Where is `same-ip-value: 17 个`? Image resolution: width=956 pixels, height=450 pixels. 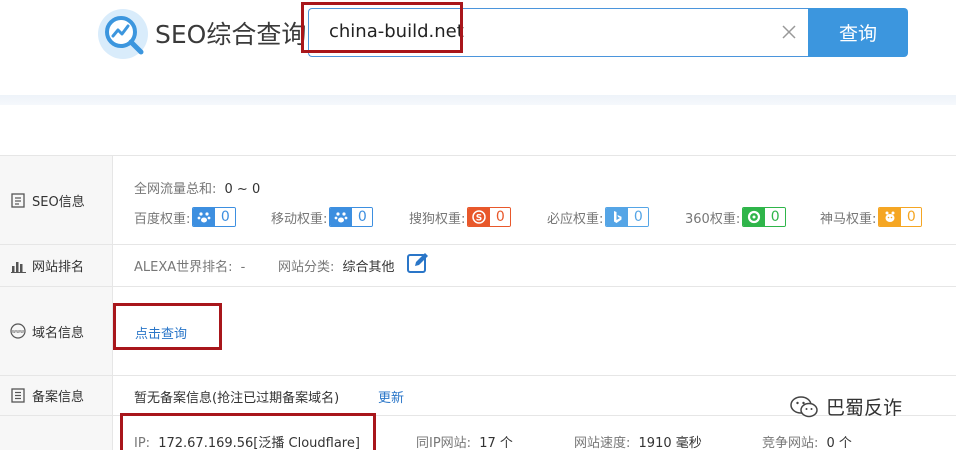 same-ip-value: 17 个 is located at coordinates (496, 443).